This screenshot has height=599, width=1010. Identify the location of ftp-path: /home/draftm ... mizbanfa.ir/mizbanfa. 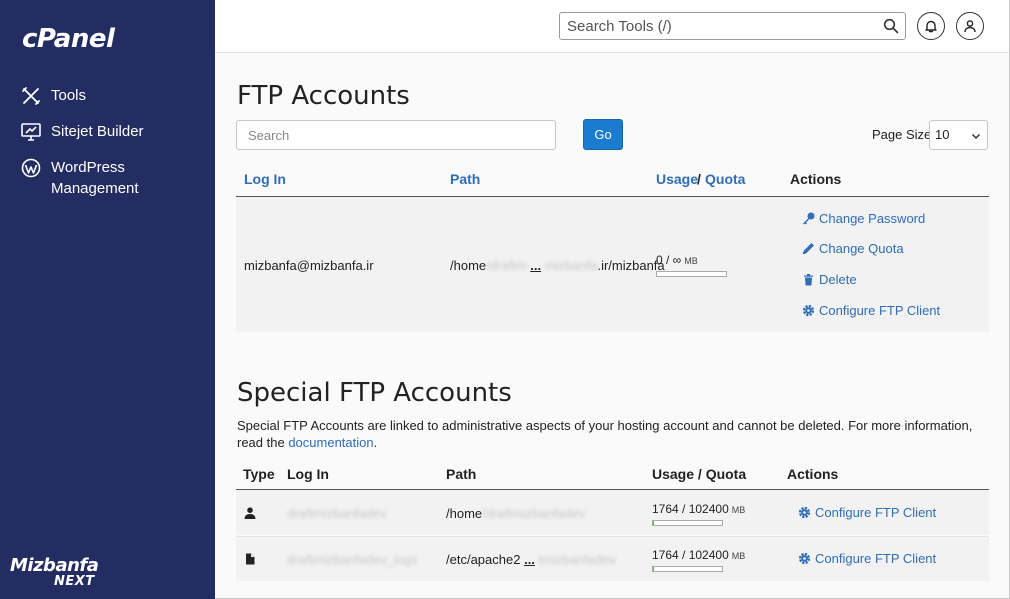
(557, 265).